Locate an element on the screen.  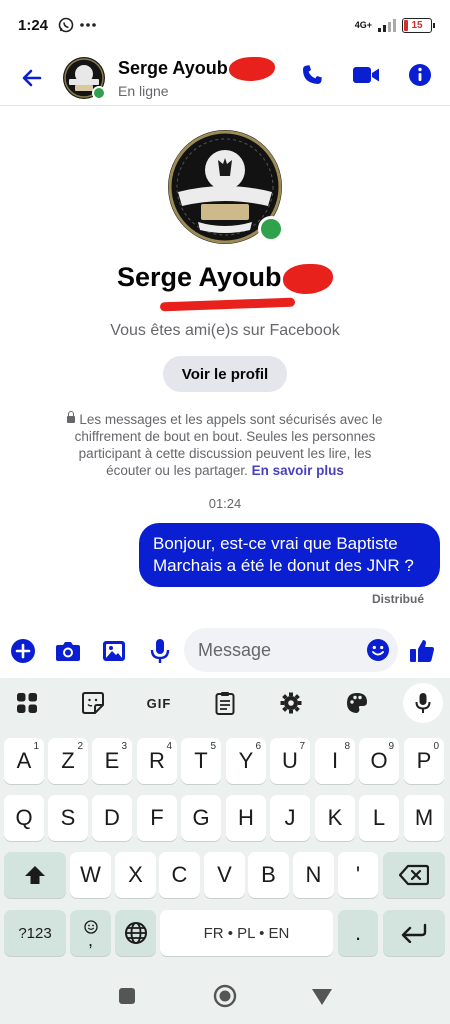
audio-call-button is located at coordinates (312, 77).